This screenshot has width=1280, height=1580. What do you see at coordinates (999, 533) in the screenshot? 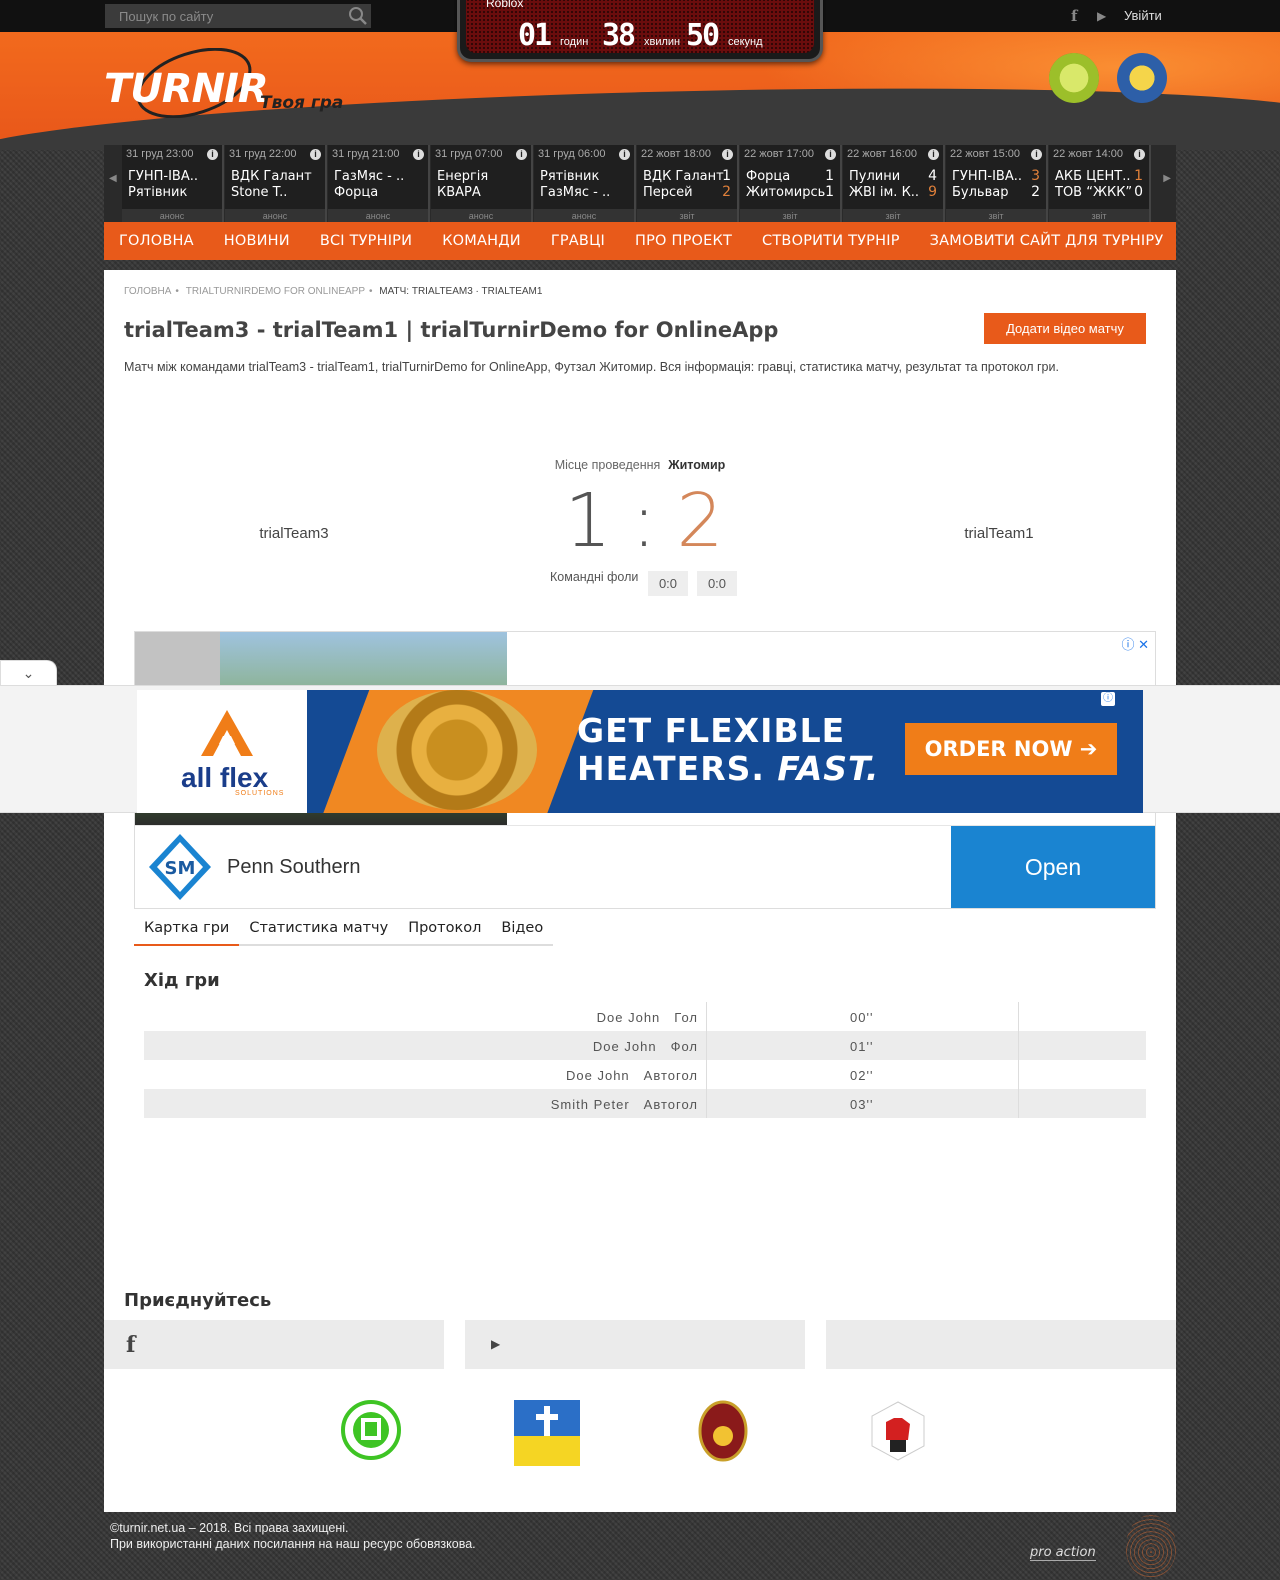
I see `away-team-name: trialTeam1` at bounding box center [999, 533].